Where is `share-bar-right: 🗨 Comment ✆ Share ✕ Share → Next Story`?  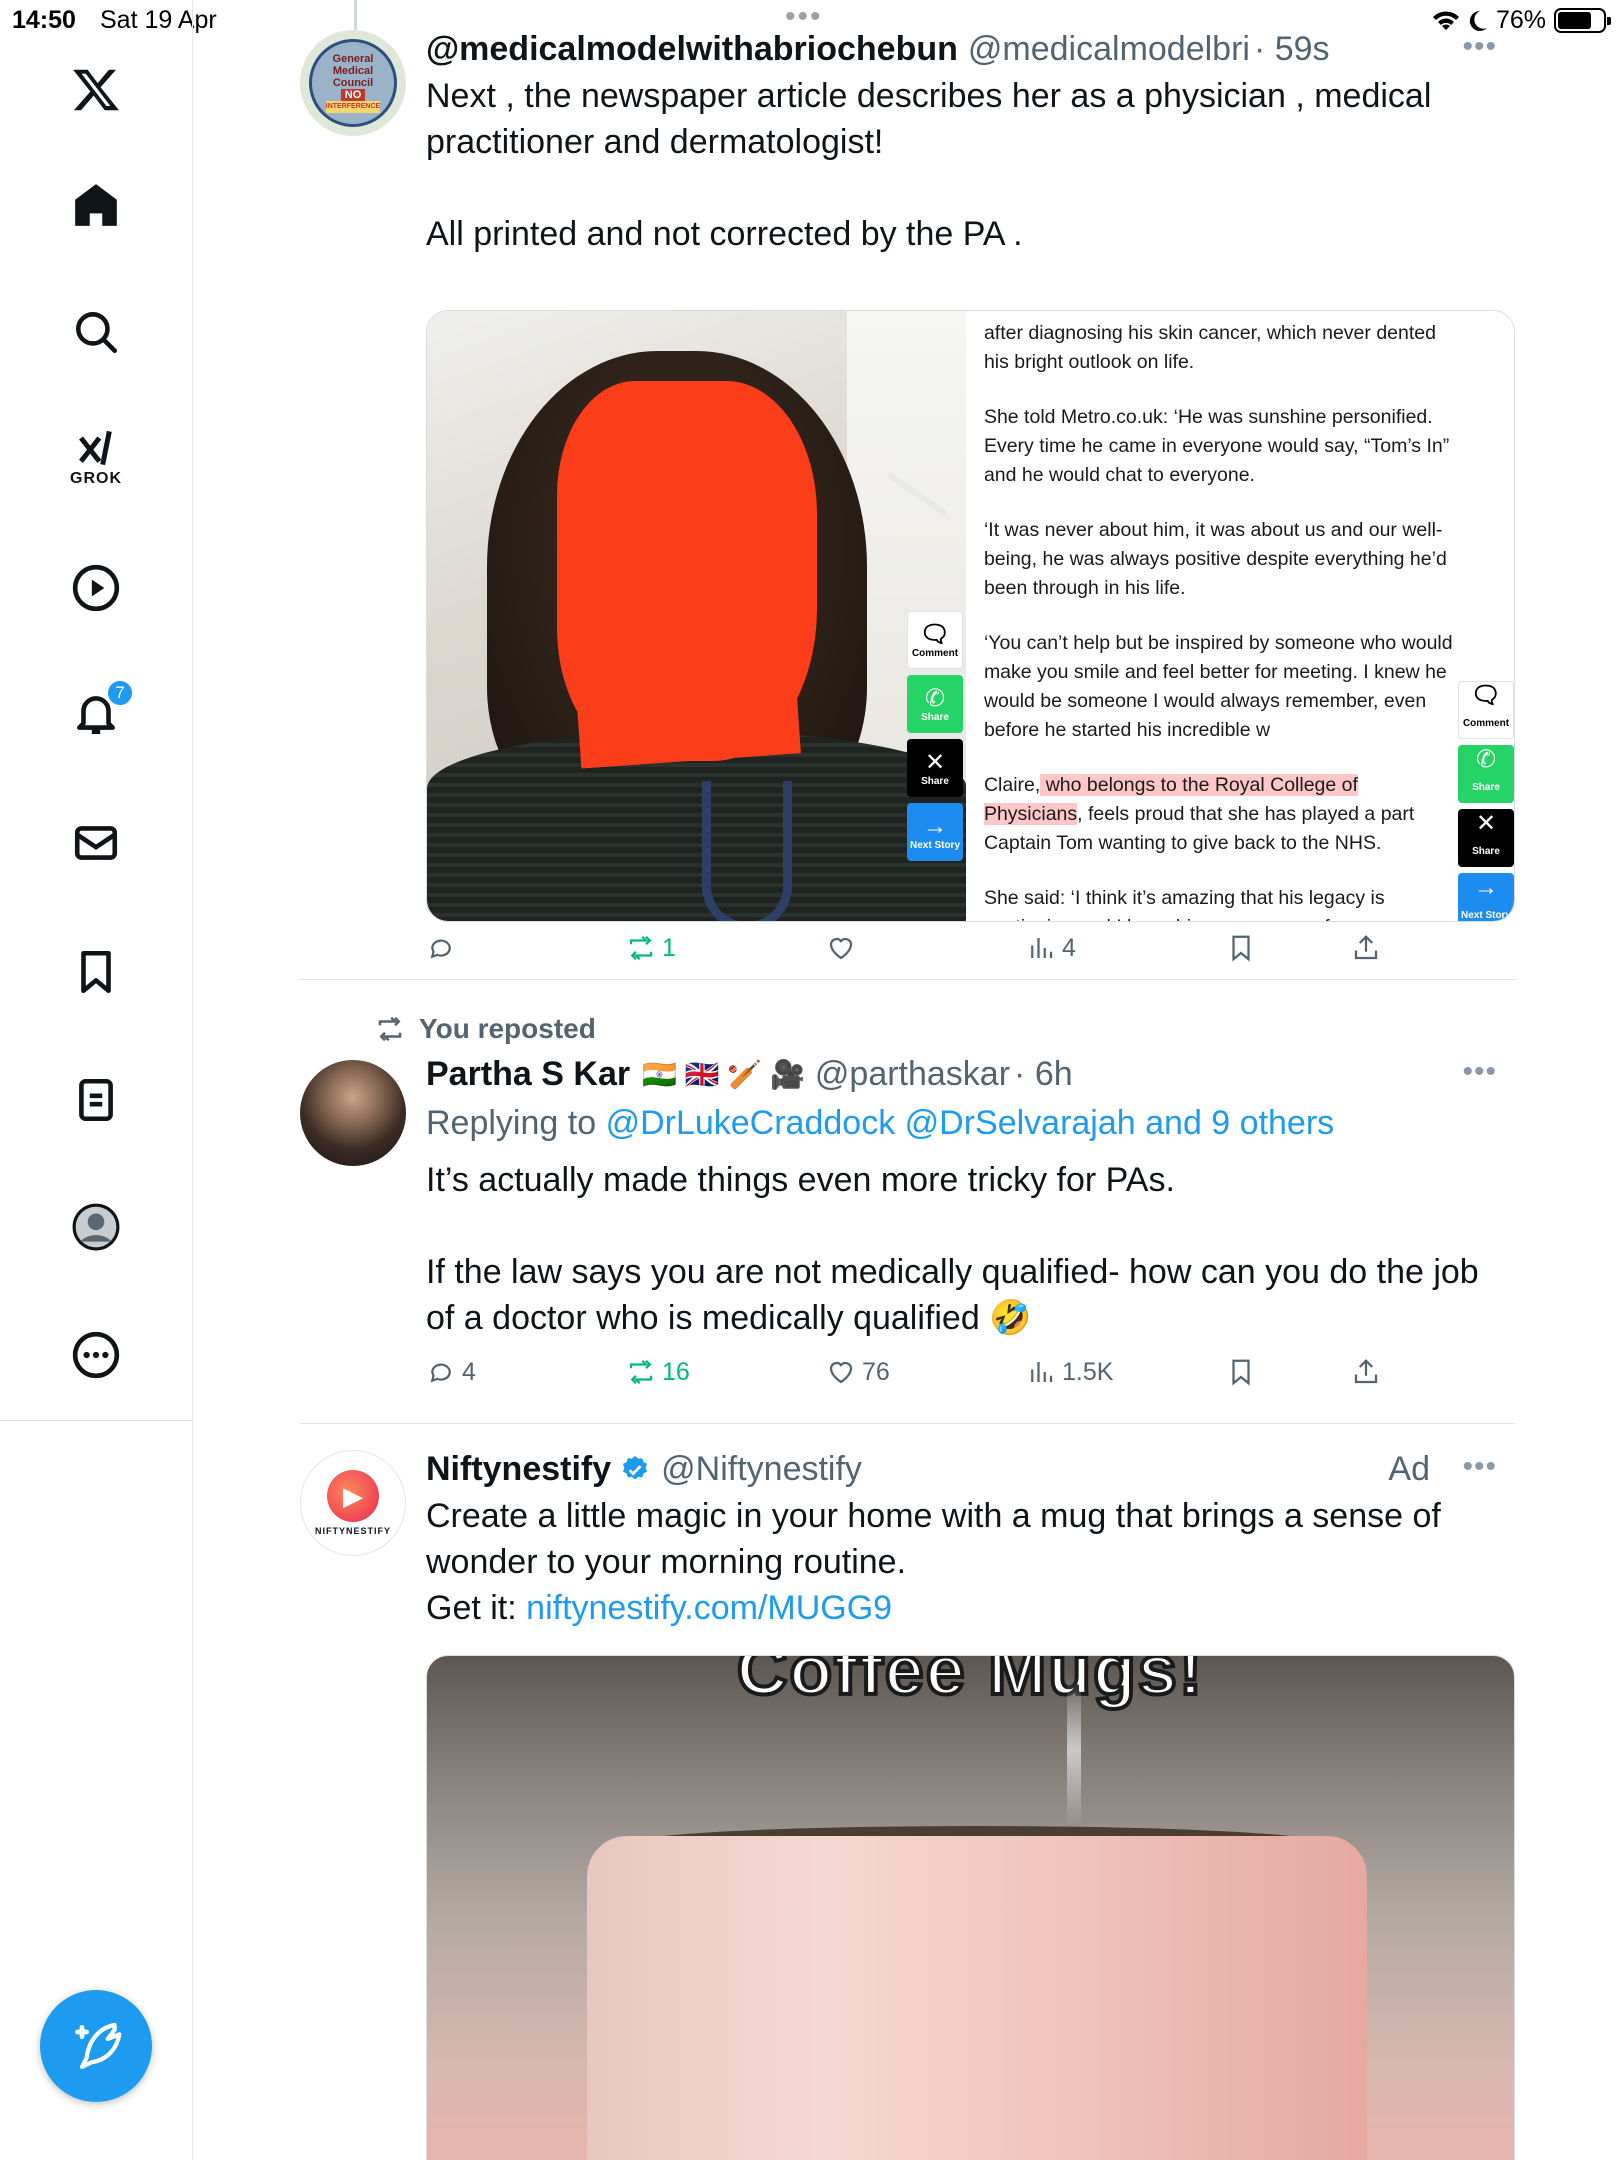 share-bar-right: 🗨 Comment ✆ Share ✕ Share → Next Story is located at coordinates (1486, 801).